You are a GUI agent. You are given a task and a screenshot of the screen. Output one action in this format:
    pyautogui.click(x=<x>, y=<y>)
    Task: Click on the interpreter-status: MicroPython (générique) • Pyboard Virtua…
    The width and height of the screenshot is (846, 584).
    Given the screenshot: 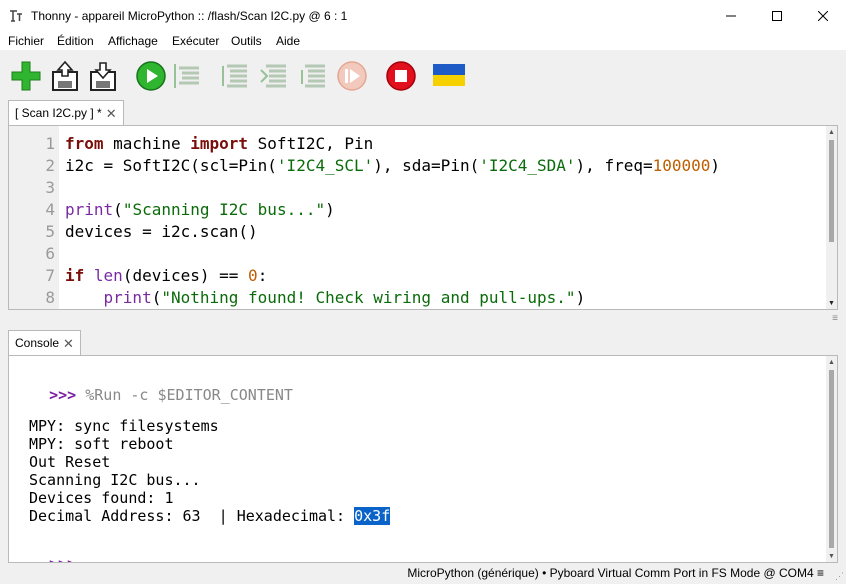 What is the action you would take?
    pyautogui.click(x=615, y=573)
    